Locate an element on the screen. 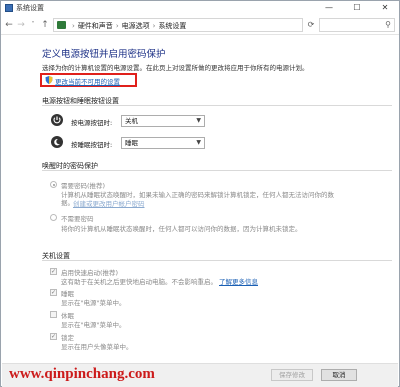 This screenshot has height=387, width=400. sleep-button-value: 睡眠 is located at coordinates (131, 143).